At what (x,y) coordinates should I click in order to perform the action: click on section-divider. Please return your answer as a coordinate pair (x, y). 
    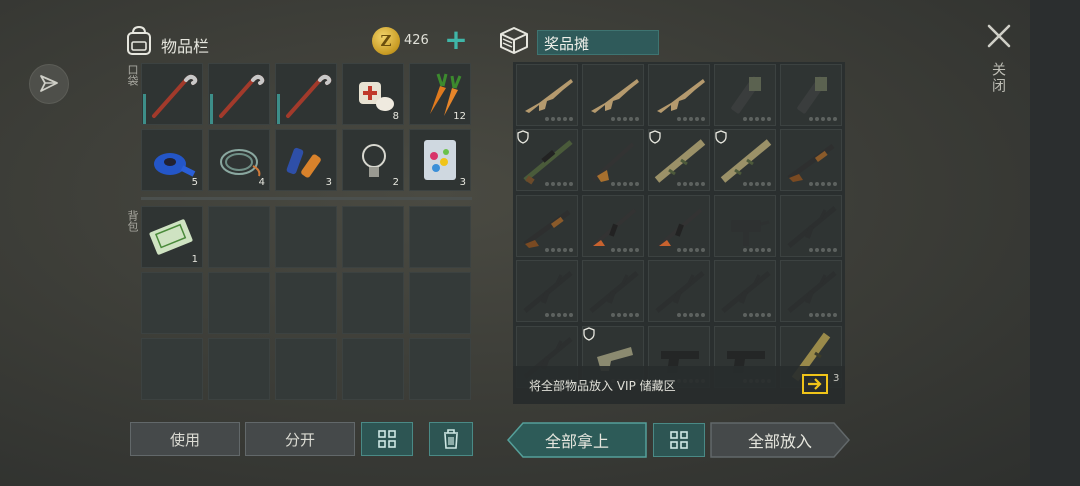
    Looking at the image, I should click on (306, 198).